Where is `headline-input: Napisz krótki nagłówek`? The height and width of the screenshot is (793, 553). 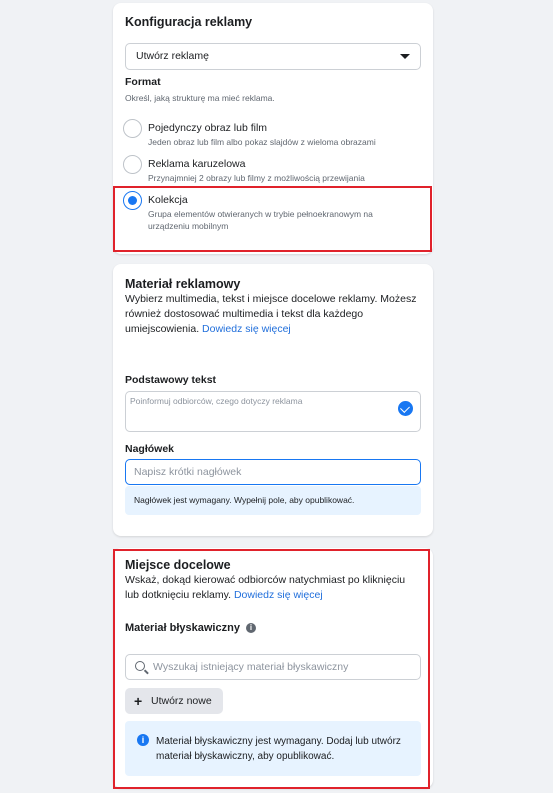 headline-input: Napisz krótki nagłówek is located at coordinates (273, 472).